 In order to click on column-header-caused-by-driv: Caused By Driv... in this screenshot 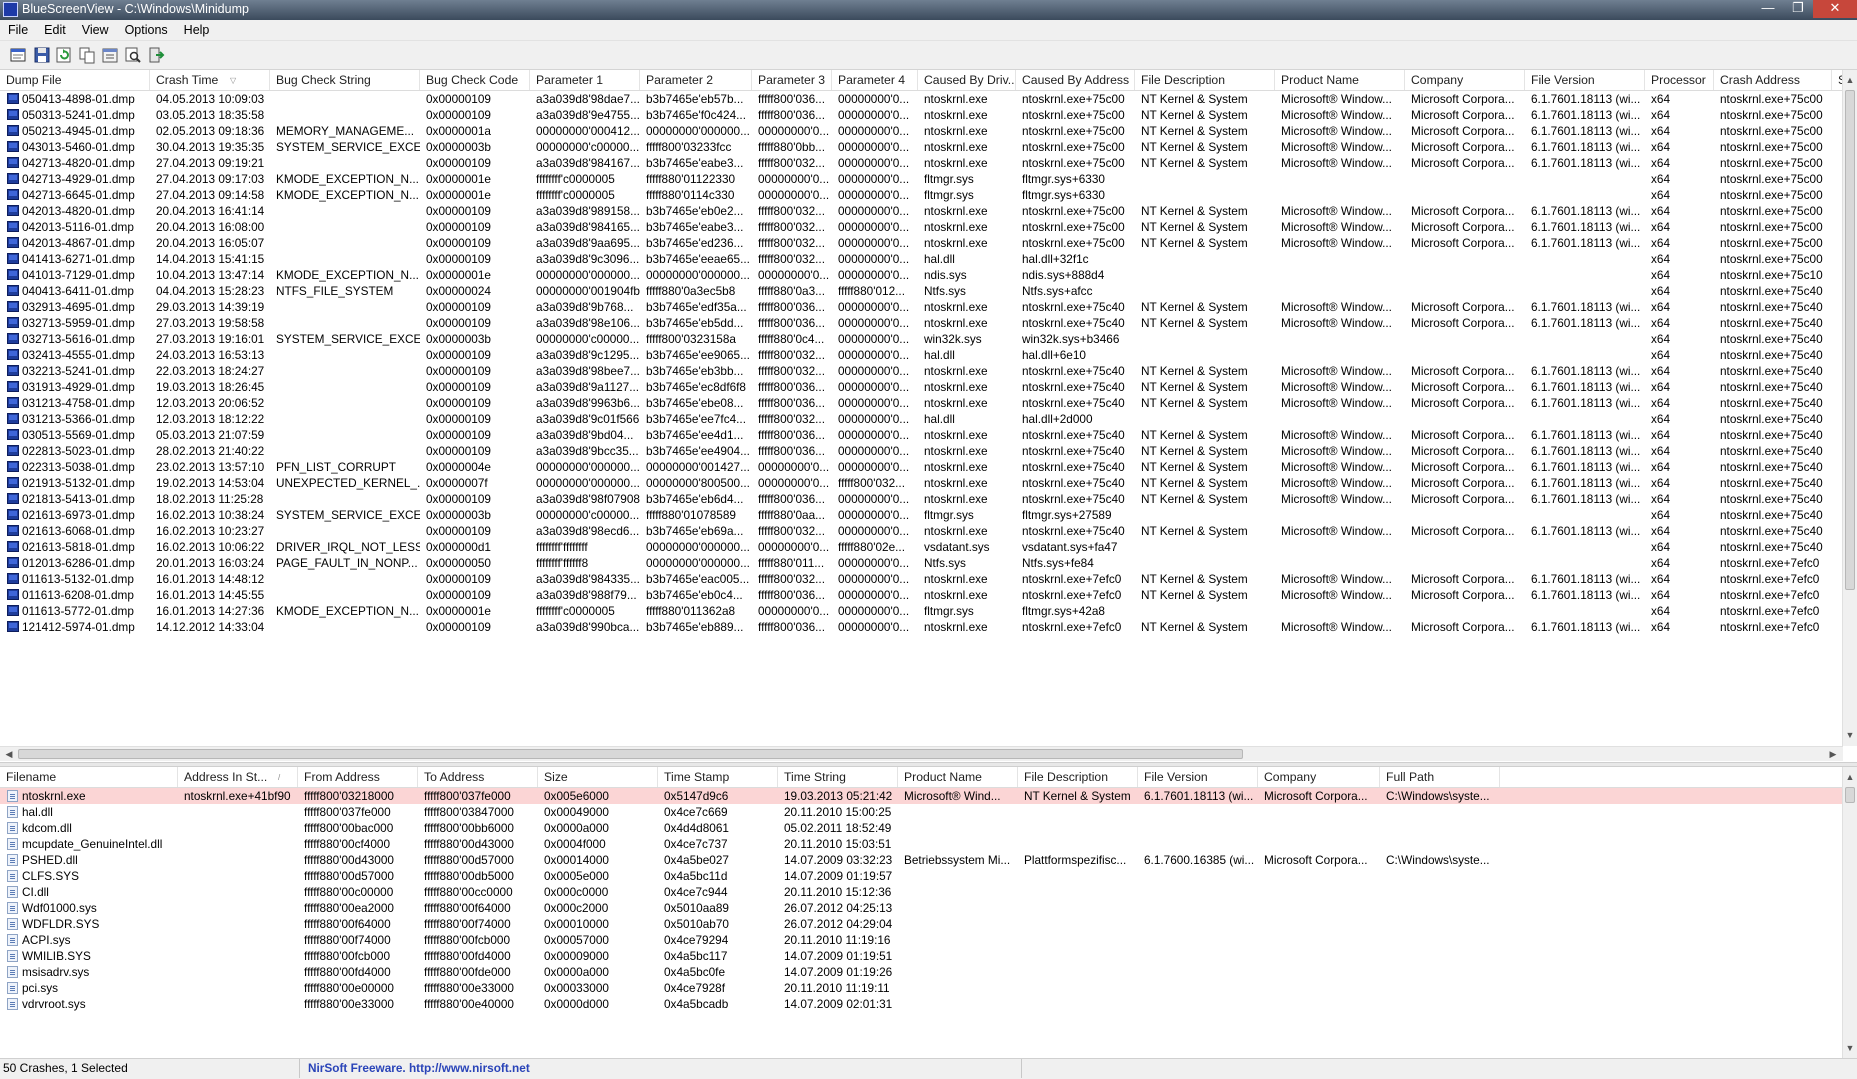, I will do `click(967, 80)`.